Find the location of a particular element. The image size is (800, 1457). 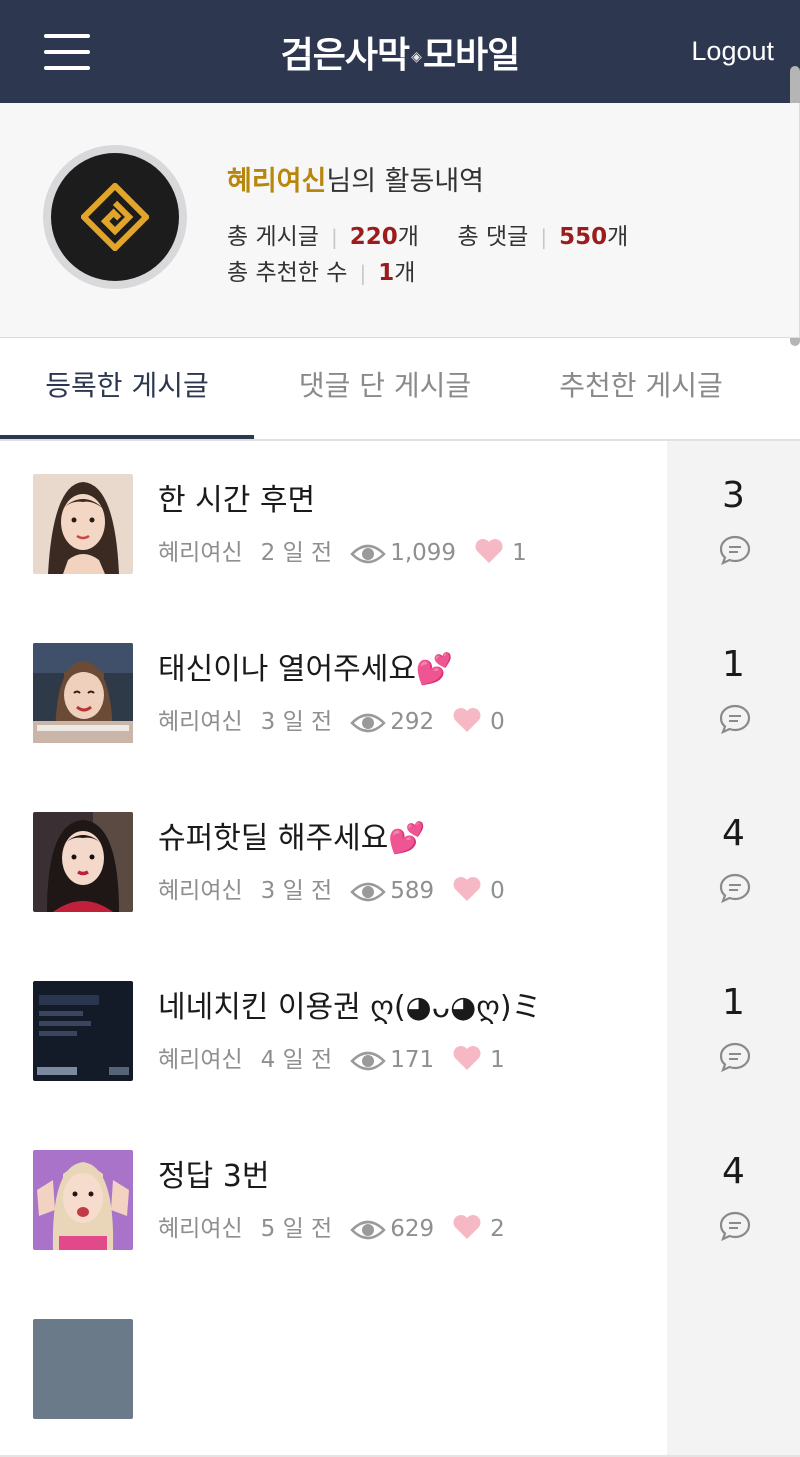

view-count: 589 is located at coordinates (412, 891).